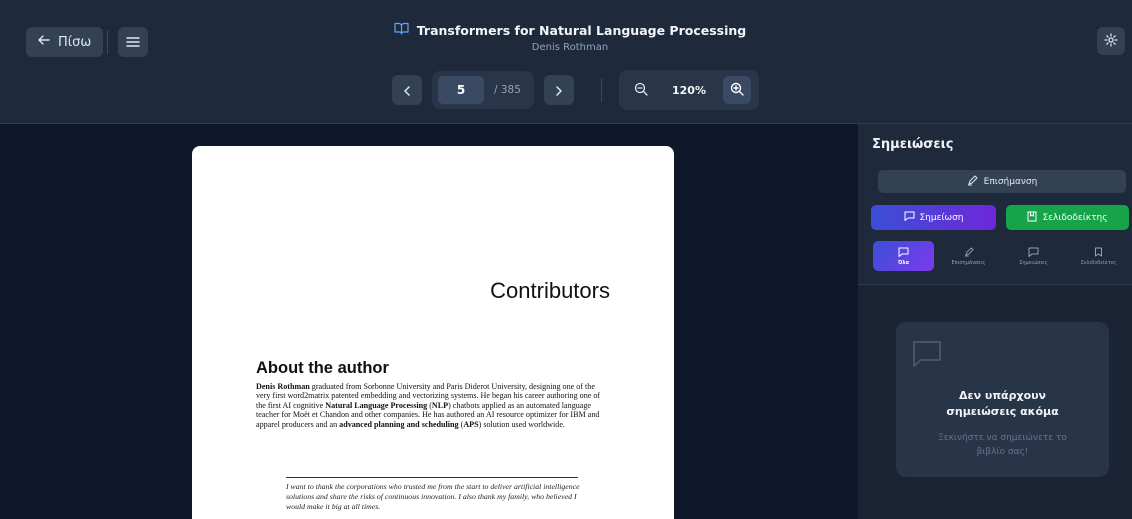 The width and height of the screenshot is (1132, 519). Describe the element at coordinates (322, 368) in the screenshot. I see `section-title: About the author` at that location.